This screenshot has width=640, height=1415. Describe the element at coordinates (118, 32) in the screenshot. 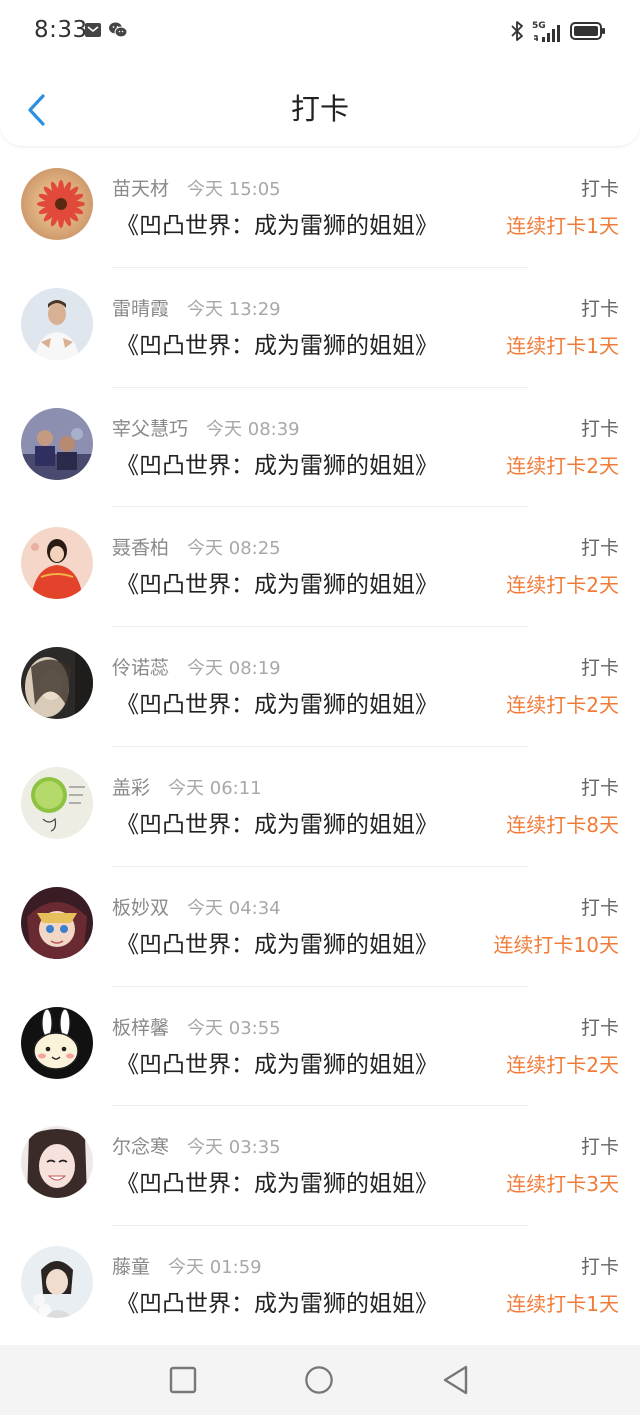

I see `wechat-icon` at that location.